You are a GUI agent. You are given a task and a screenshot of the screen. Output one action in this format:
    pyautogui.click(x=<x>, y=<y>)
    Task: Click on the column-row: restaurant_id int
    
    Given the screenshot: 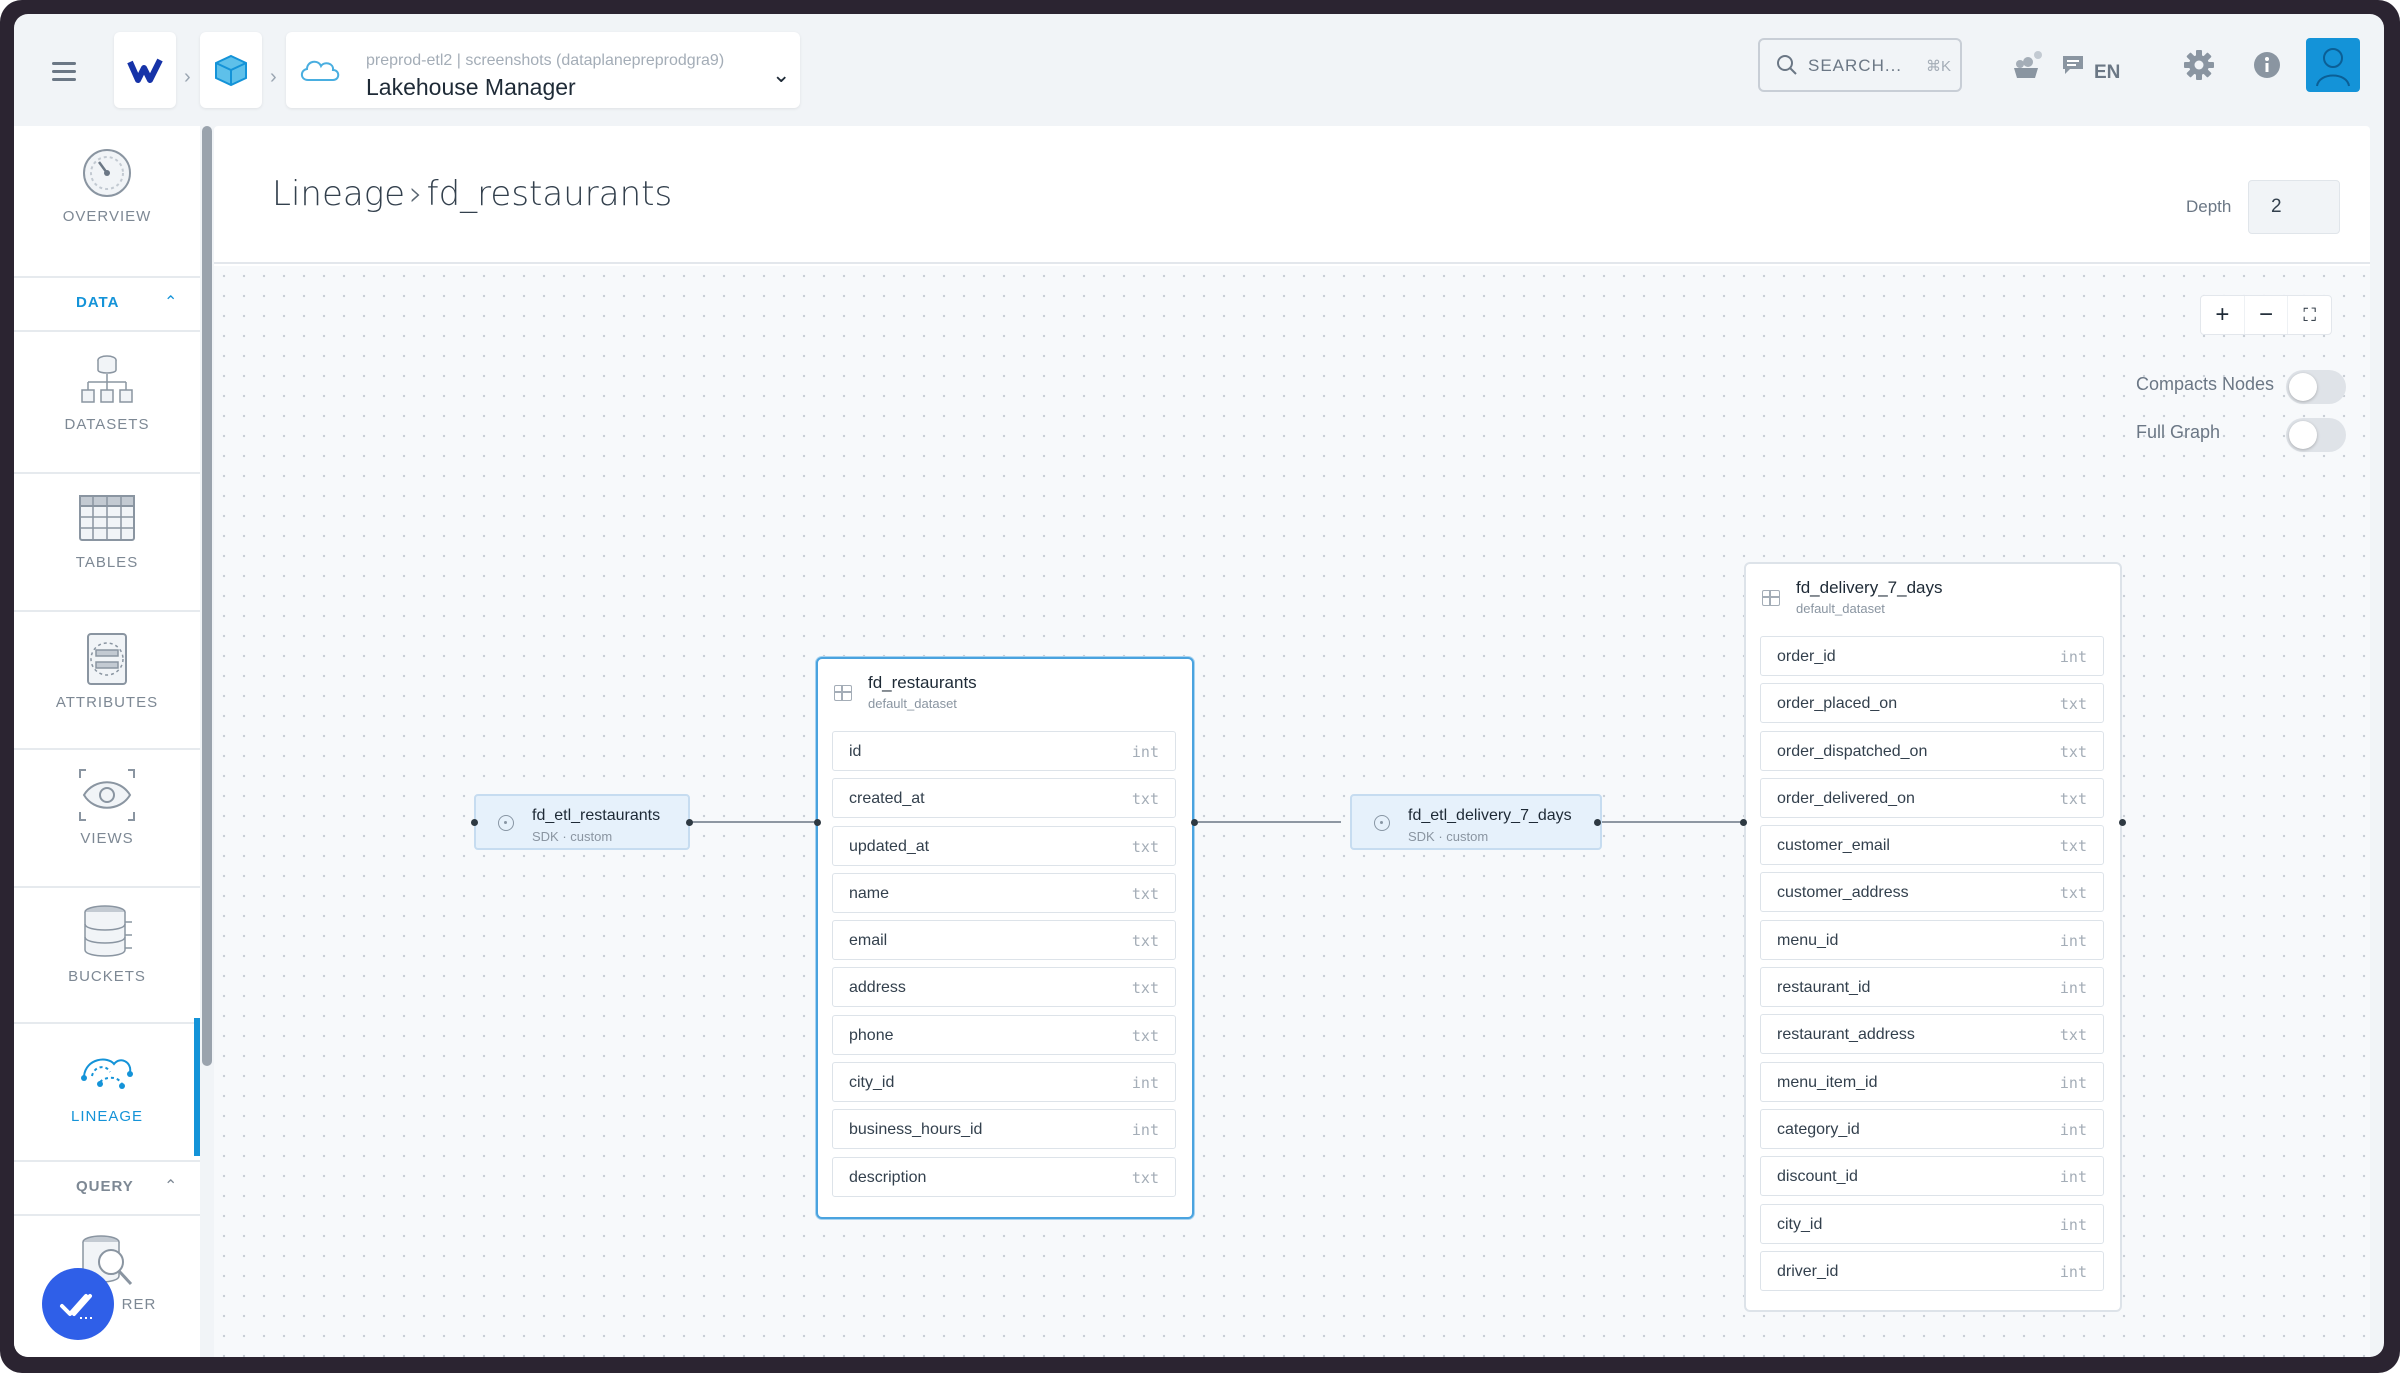 What is the action you would take?
    pyautogui.click(x=1932, y=987)
    